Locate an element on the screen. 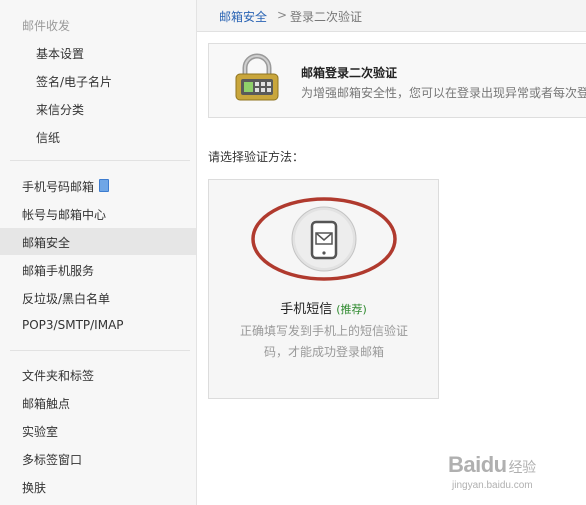  breadcrumb: 邮箱安全 > 登录二次验证 is located at coordinates (391, 16).